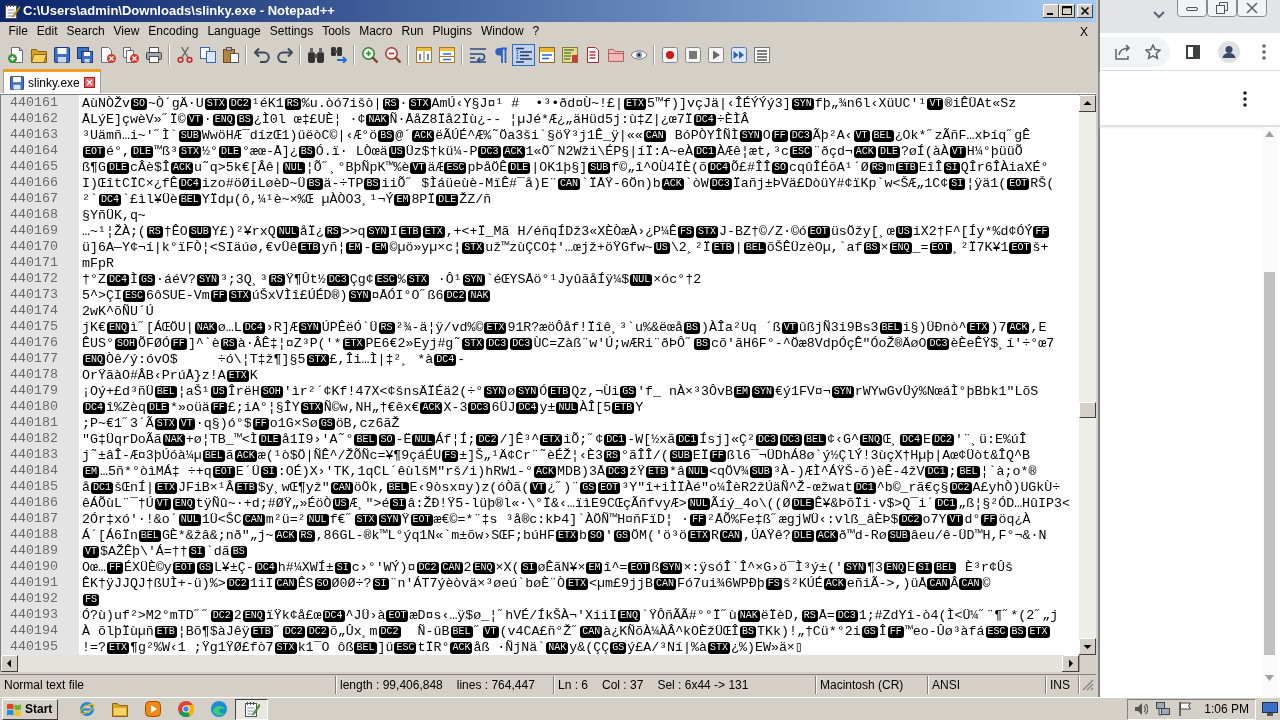 The width and height of the screenshot is (1280, 720). What do you see at coordinates (576, 504) in the screenshot?
I see `code-line: êÁÕùL¨¯†Ú VT ENQ tÿÑû~·+d;#ØŸ„»ÉöÒ US Æ¸">é SI â:ŽÐ!Ÿ5-lüþ®l«·\°Ï&‹…ïìE9CŒçÃñfvyÆ> NUL Ãíý_4o\((Ø DLE Ê¥&ÞõÏi·v$>Q¯i´ DC1 „ß¦§²ÓD…HûIP3<` at bounding box center [576, 504].